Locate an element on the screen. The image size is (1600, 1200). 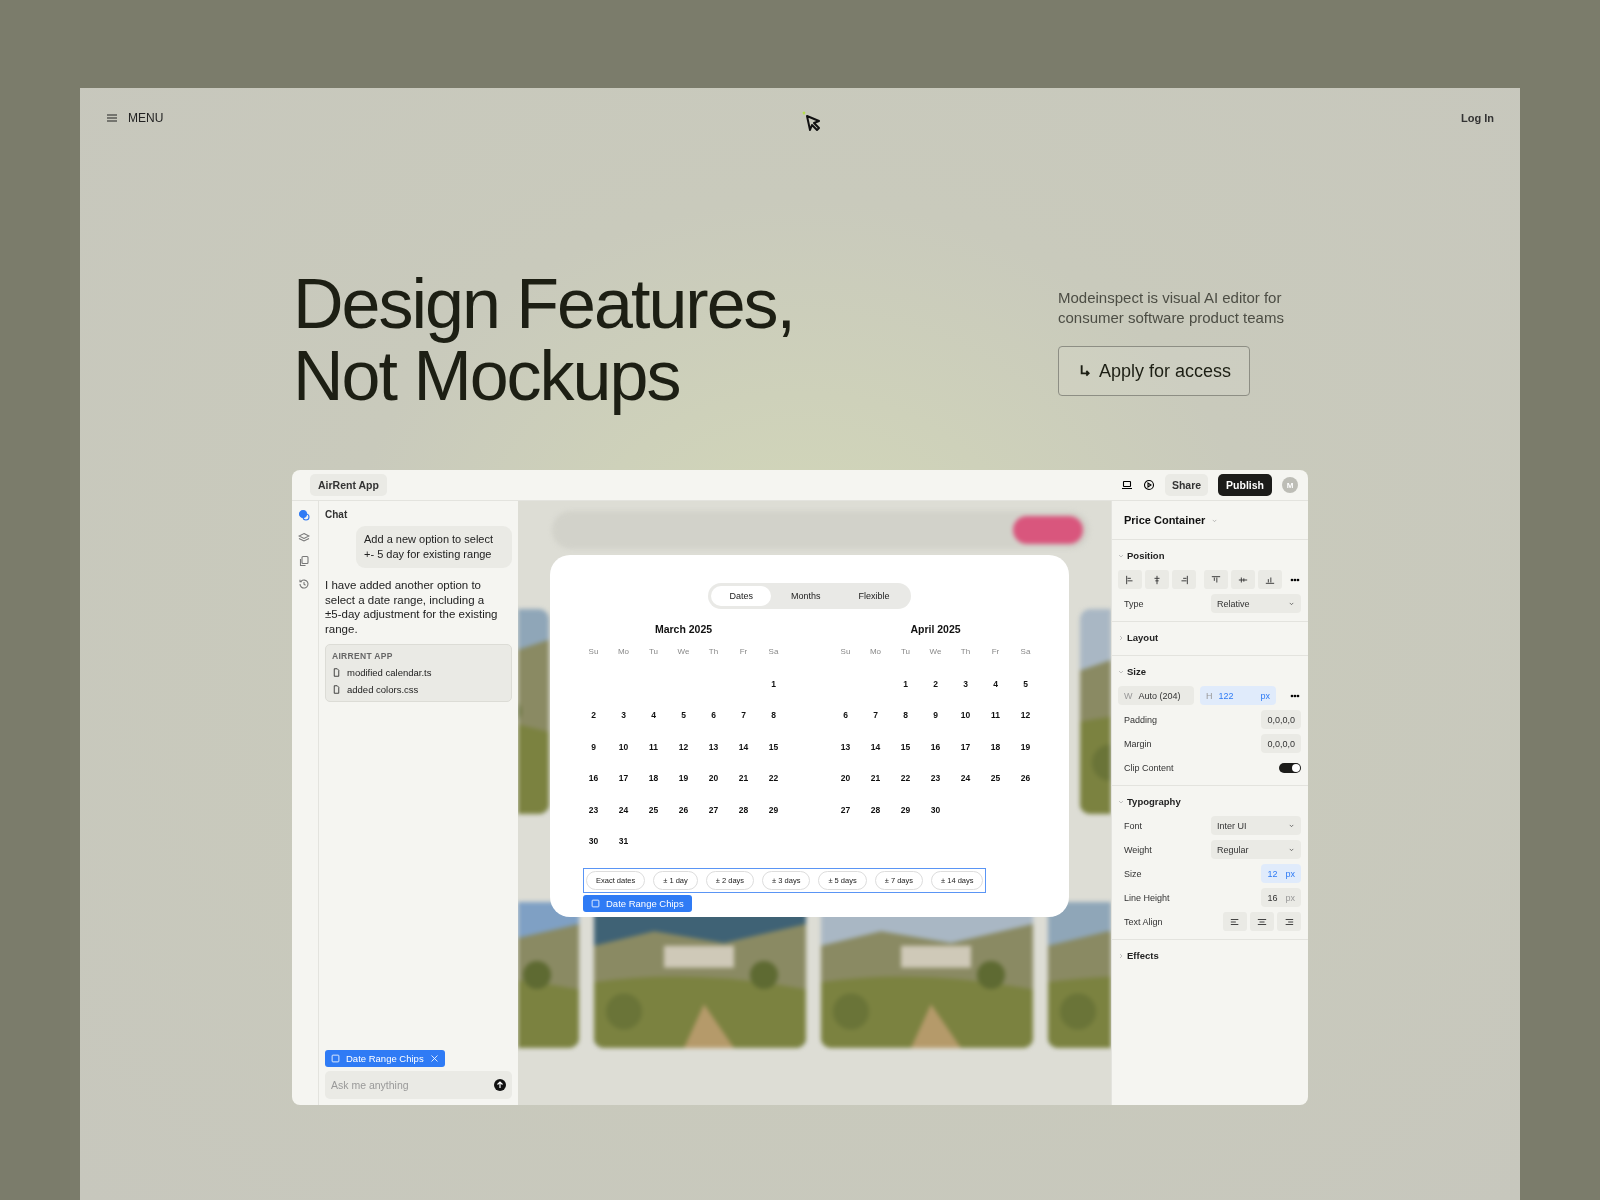
apply-button: Apply for access is located at coordinates (1154, 371).